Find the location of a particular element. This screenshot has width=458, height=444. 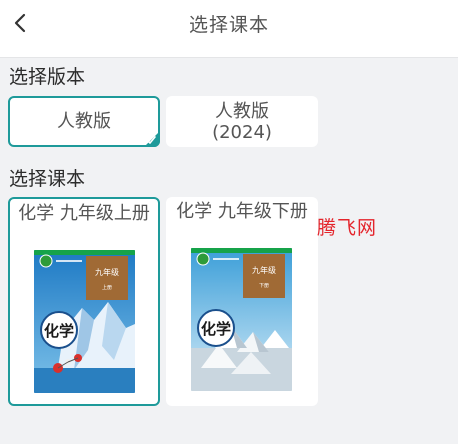

book-section-label: 选择课本 is located at coordinates (47, 179).